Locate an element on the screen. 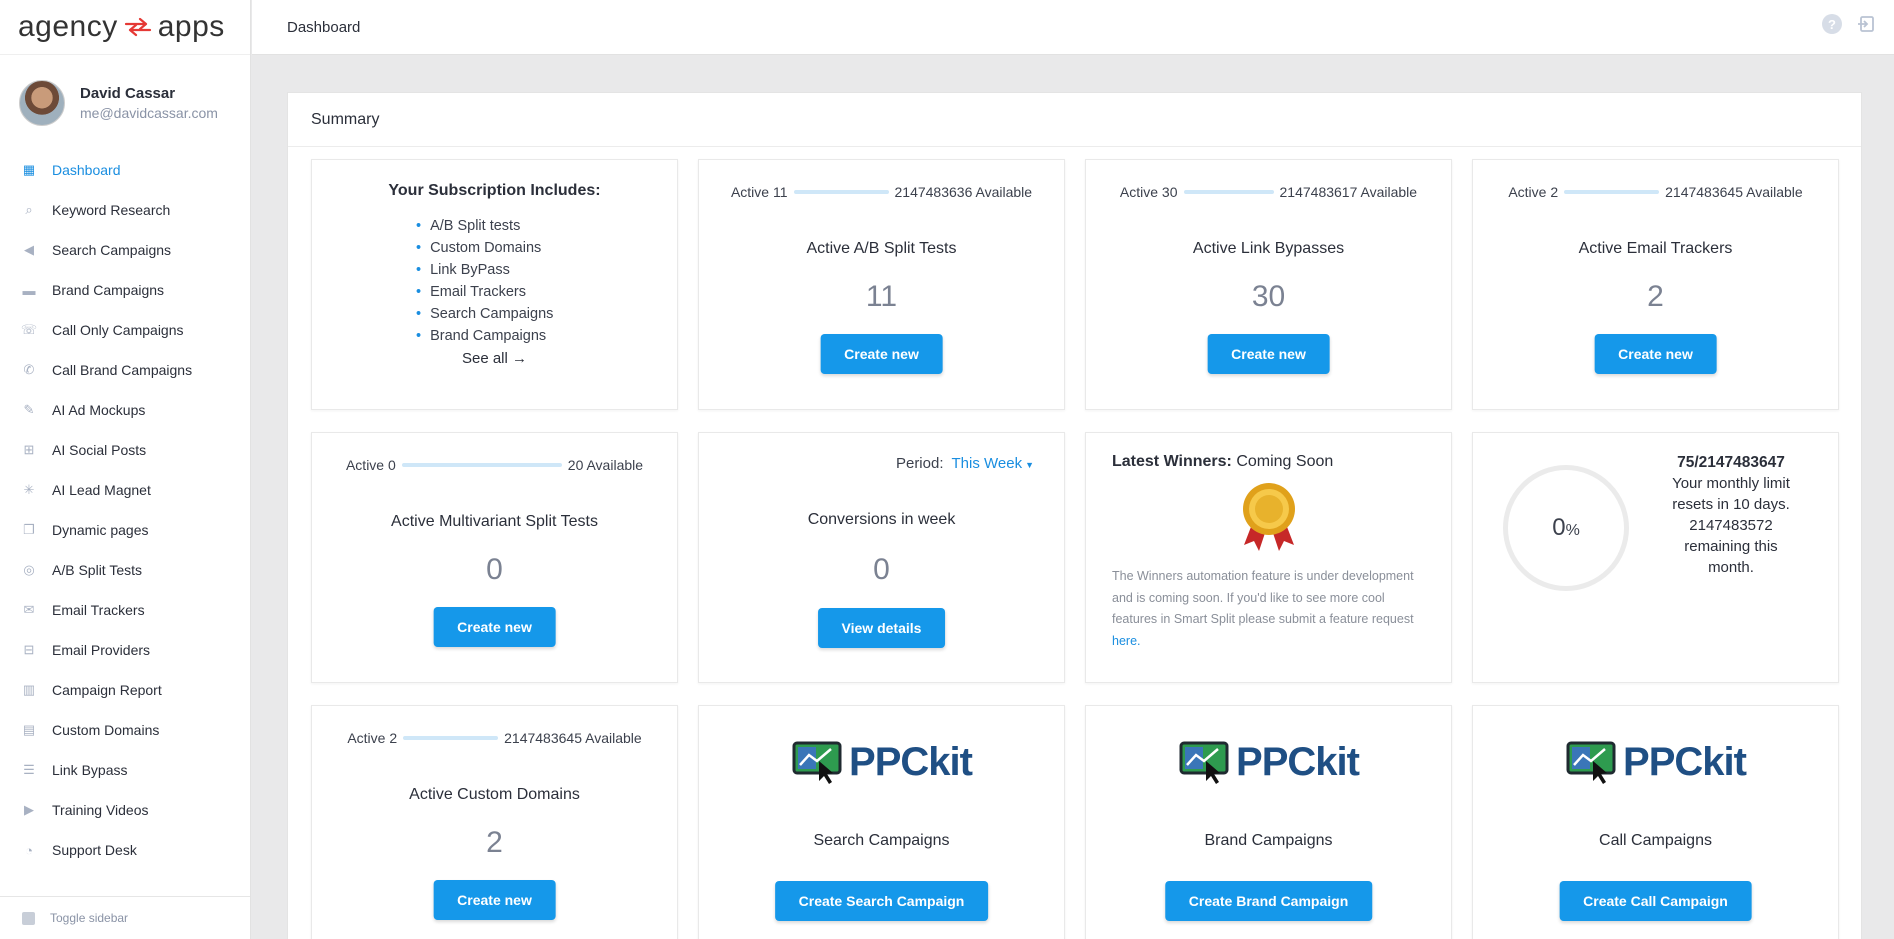 The height and width of the screenshot is (939, 1894). sidebar-item-label: Keyword Research is located at coordinates (111, 210).